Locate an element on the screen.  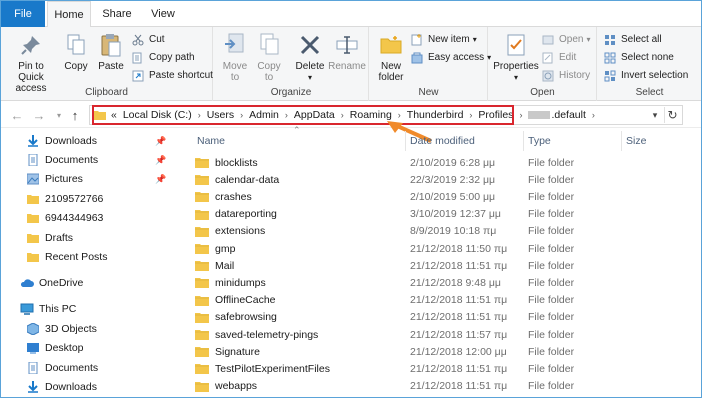
open-button: Open ▾ is located at coordinates (565, 39).